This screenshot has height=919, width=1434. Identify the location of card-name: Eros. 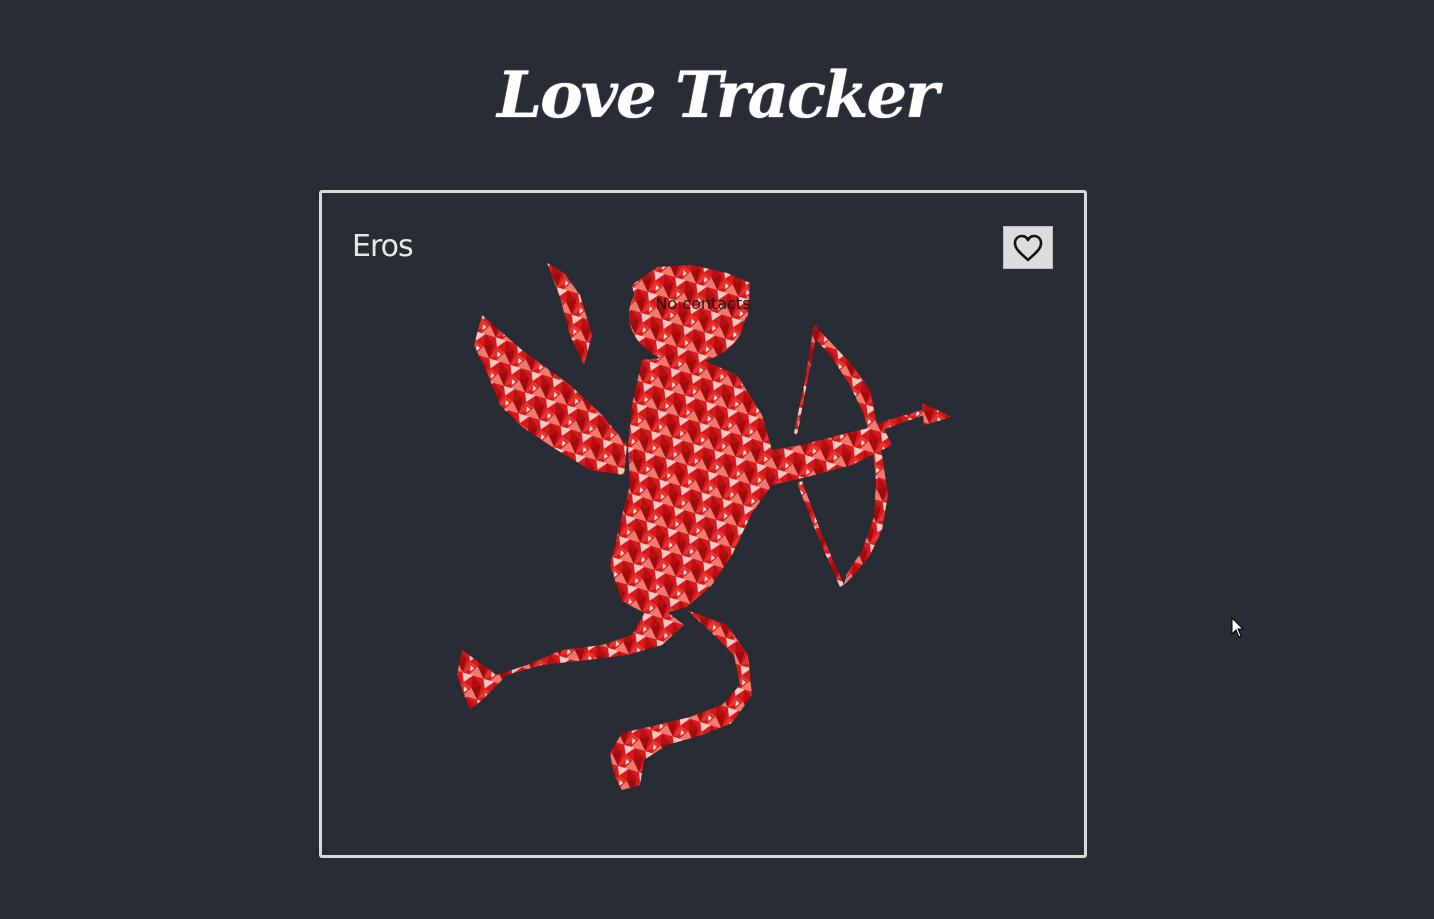
(383, 246).